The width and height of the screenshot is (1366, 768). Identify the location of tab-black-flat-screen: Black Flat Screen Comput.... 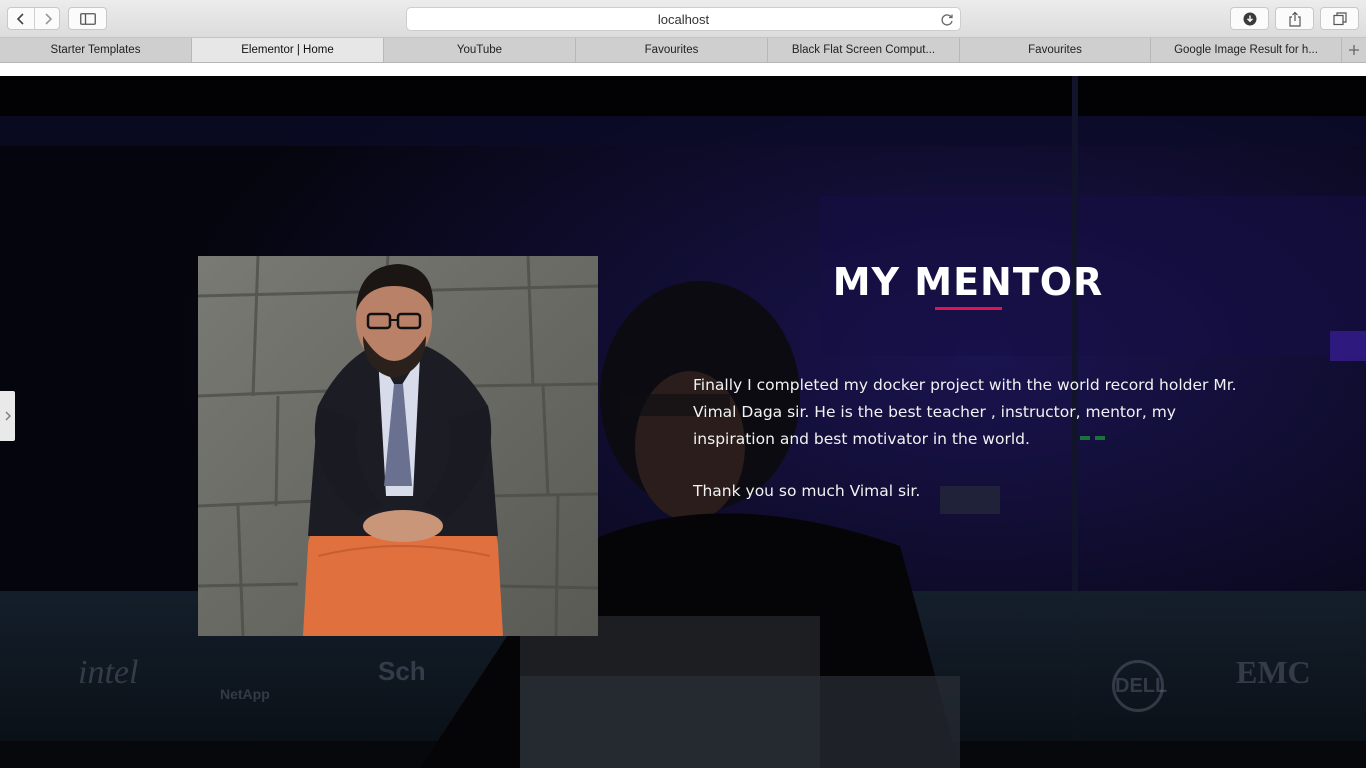
(864, 50).